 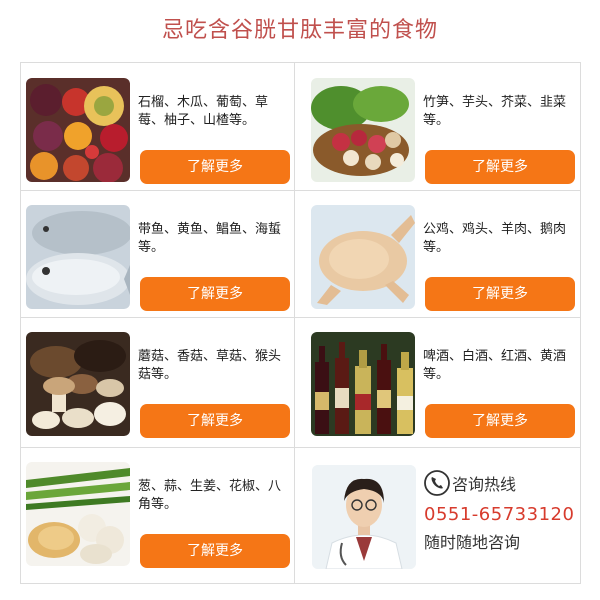 I want to click on food-list-text: 蘑菇、香菇、草菇、猴头菇等。, so click(x=210, y=365).